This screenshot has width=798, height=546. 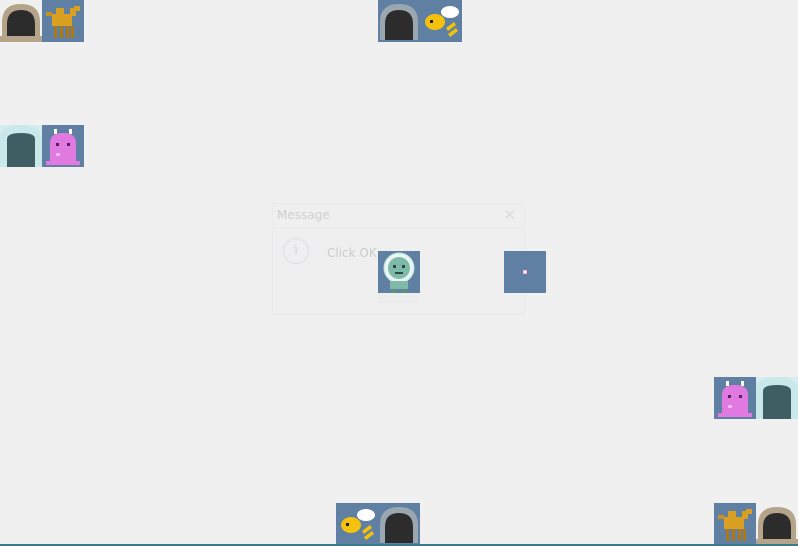 I want to click on dialog-message: Click OK, so click(x=352, y=253).